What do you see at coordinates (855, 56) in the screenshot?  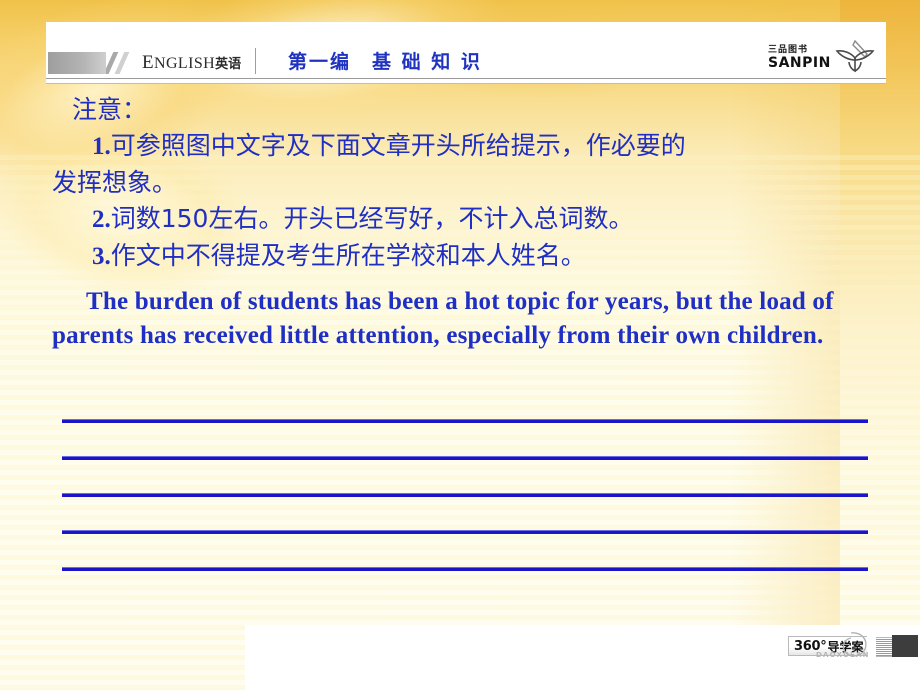 I see `lotus-leaf-icon` at bounding box center [855, 56].